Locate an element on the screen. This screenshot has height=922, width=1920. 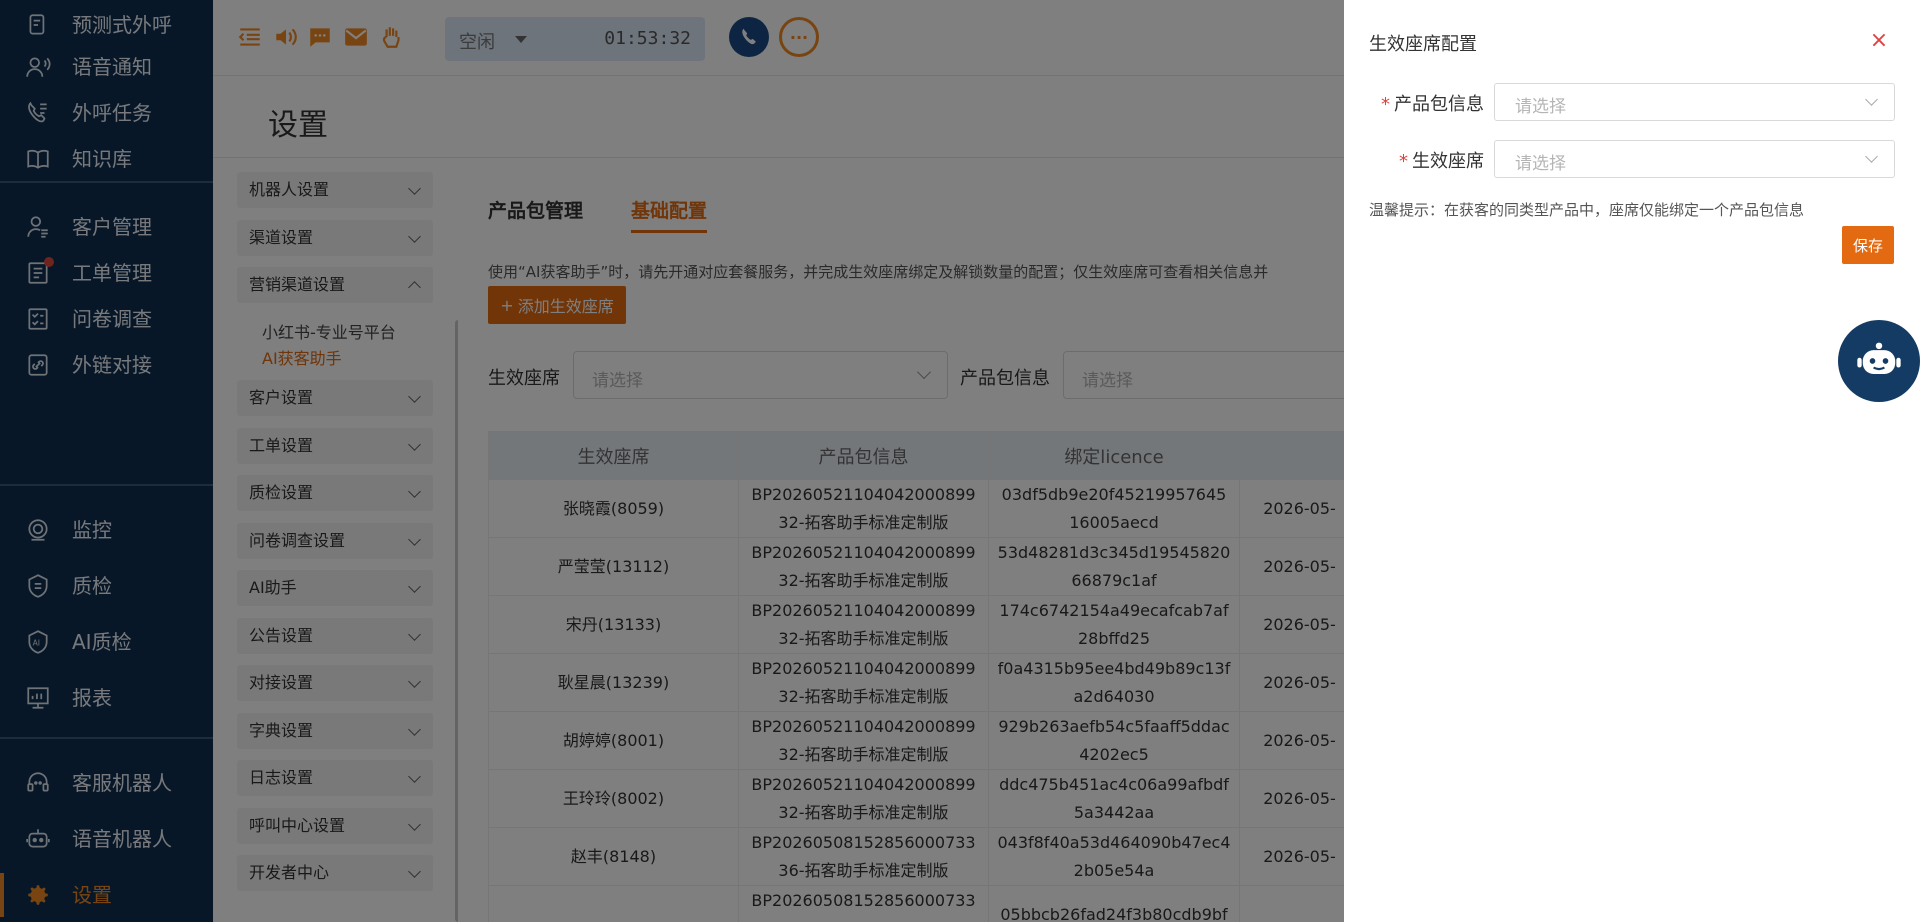
assistant-robot-button is located at coordinates (1879, 361).